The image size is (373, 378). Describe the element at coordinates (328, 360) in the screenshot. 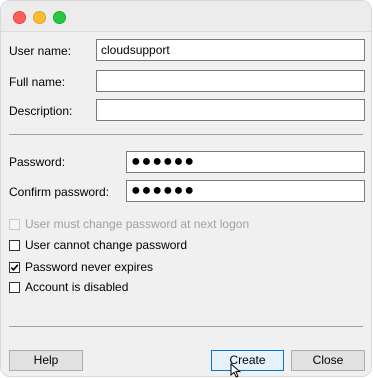

I see `close-button: Close` at that location.